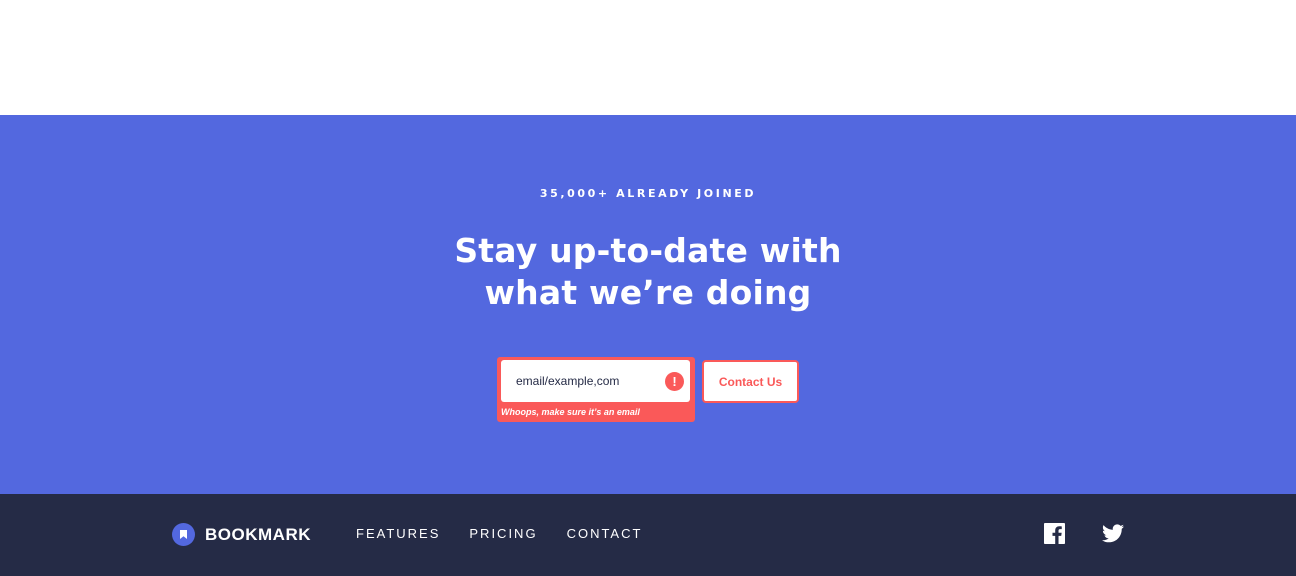 This screenshot has width=1296, height=576. Describe the element at coordinates (398, 533) in the screenshot. I see `footer-nav-features: FEATURES` at that location.